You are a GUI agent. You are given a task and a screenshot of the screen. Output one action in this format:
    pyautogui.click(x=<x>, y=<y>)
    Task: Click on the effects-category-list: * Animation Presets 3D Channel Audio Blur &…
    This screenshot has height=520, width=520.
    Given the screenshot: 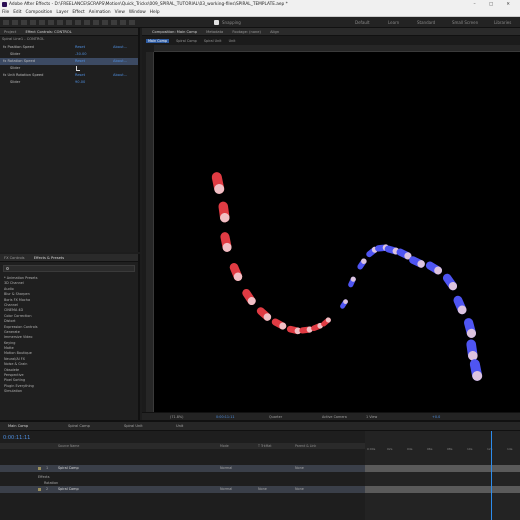 What is the action you would take?
    pyautogui.click(x=69, y=335)
    